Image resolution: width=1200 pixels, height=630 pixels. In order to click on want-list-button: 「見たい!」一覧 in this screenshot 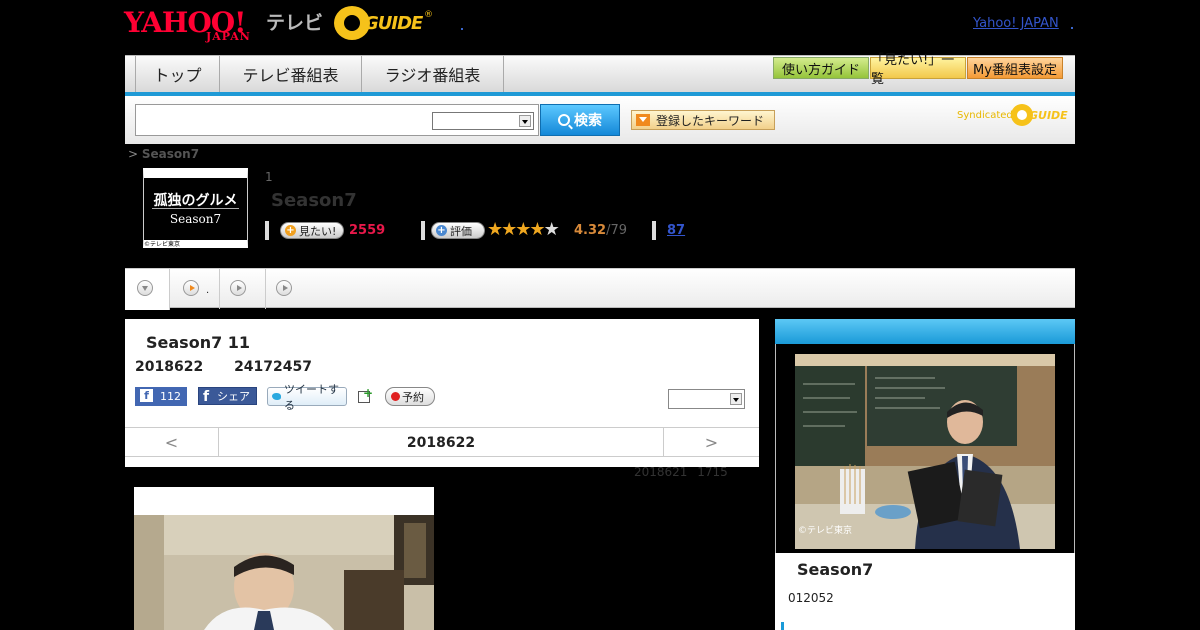, I will do `click(918, 70)`.